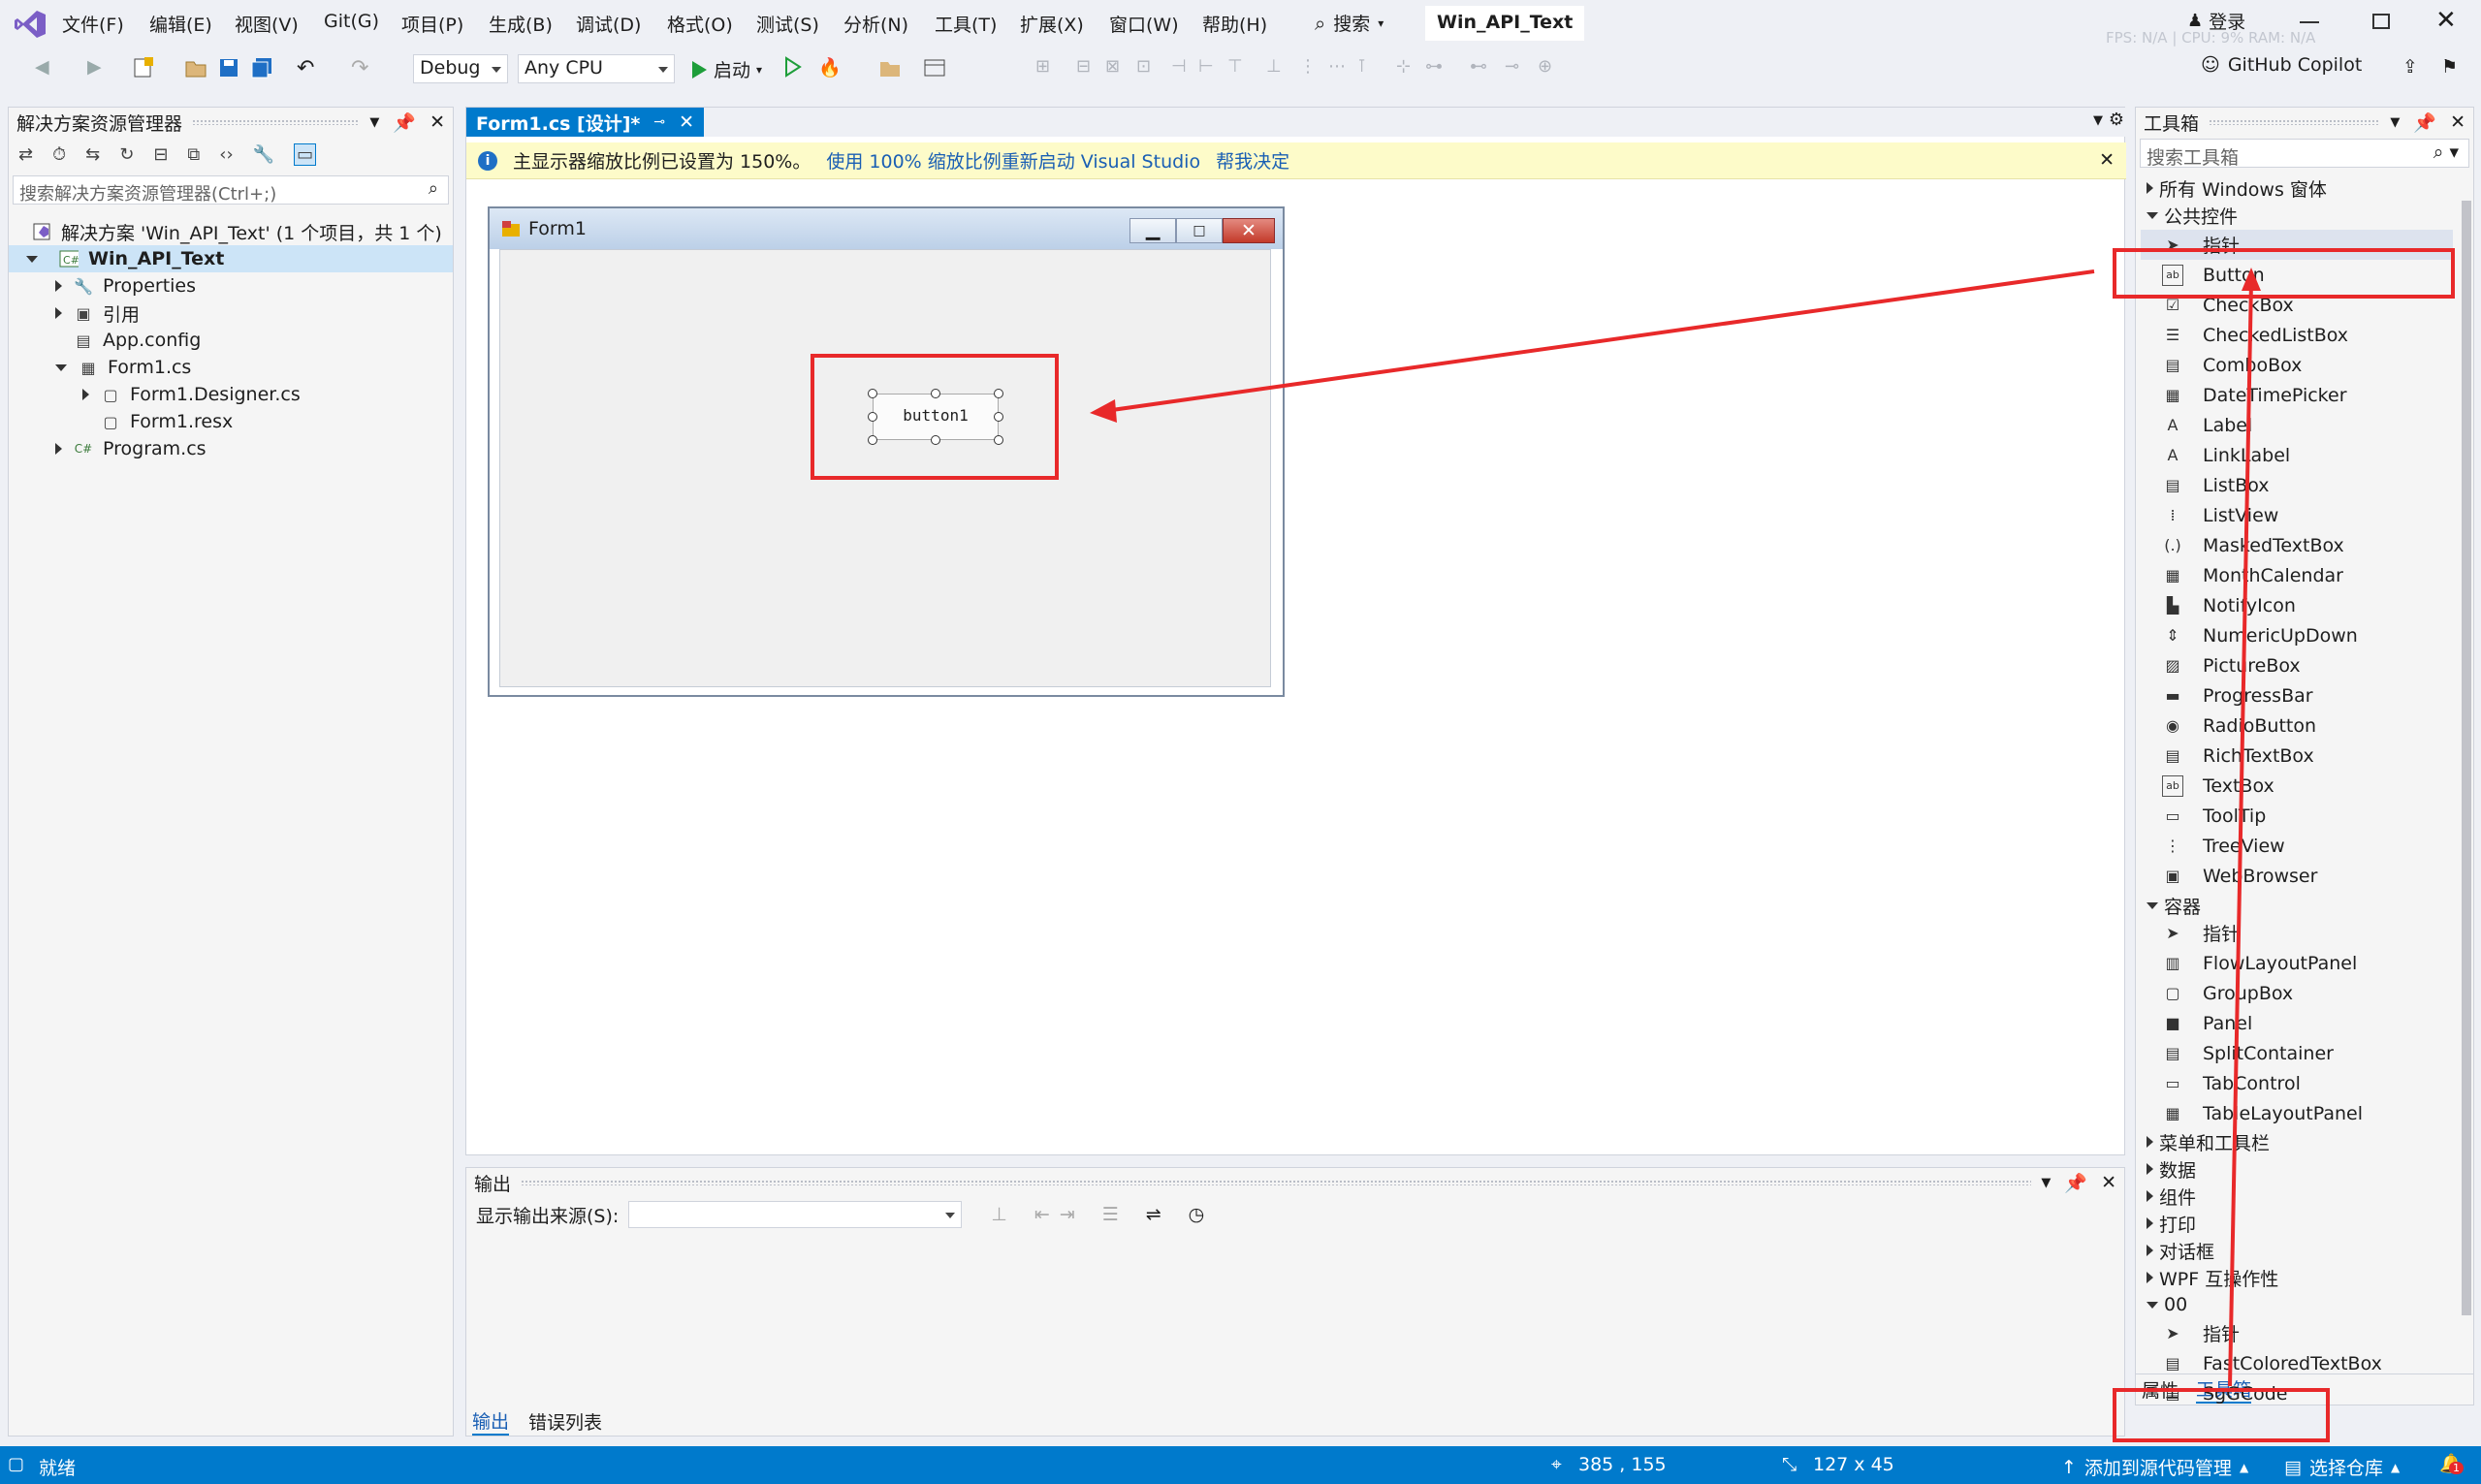  I want to click on tab-overflow-icon: ▼, so click(2098, 121).